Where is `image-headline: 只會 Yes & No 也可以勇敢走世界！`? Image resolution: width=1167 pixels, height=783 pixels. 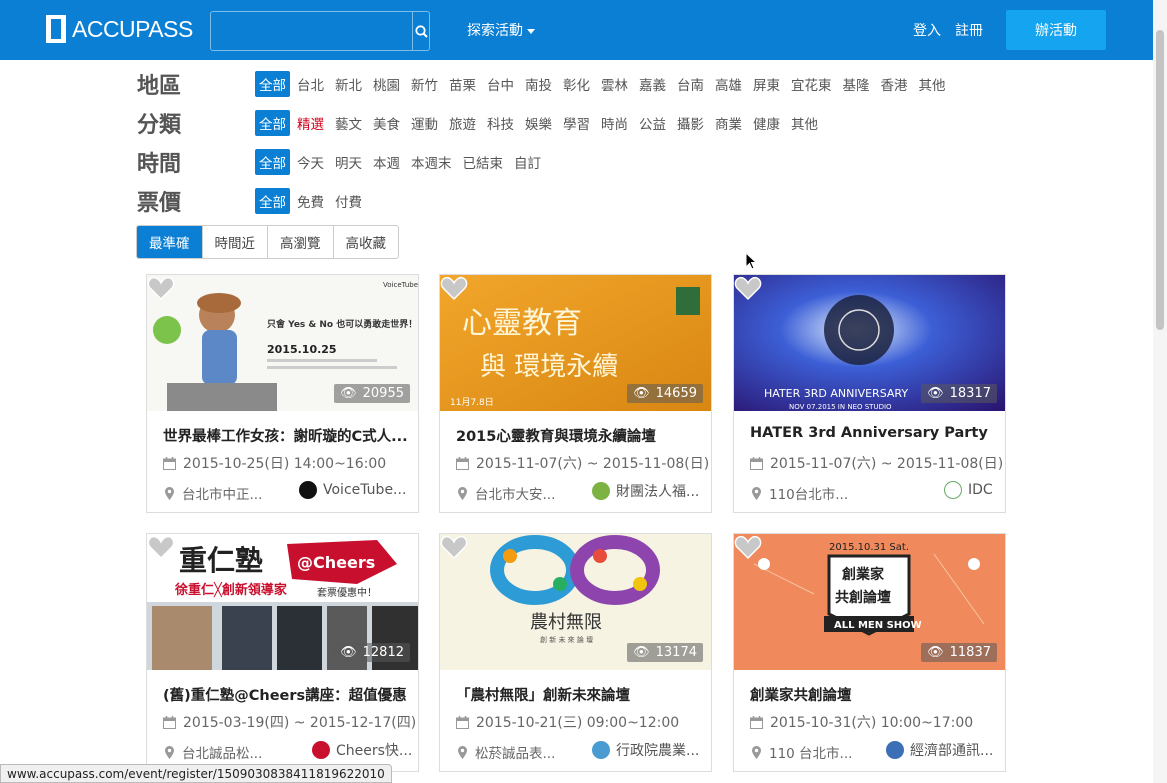 image-headline: 只會 Yes & No 也可以勇敢走世界！ is located at coordinates (342, 324).